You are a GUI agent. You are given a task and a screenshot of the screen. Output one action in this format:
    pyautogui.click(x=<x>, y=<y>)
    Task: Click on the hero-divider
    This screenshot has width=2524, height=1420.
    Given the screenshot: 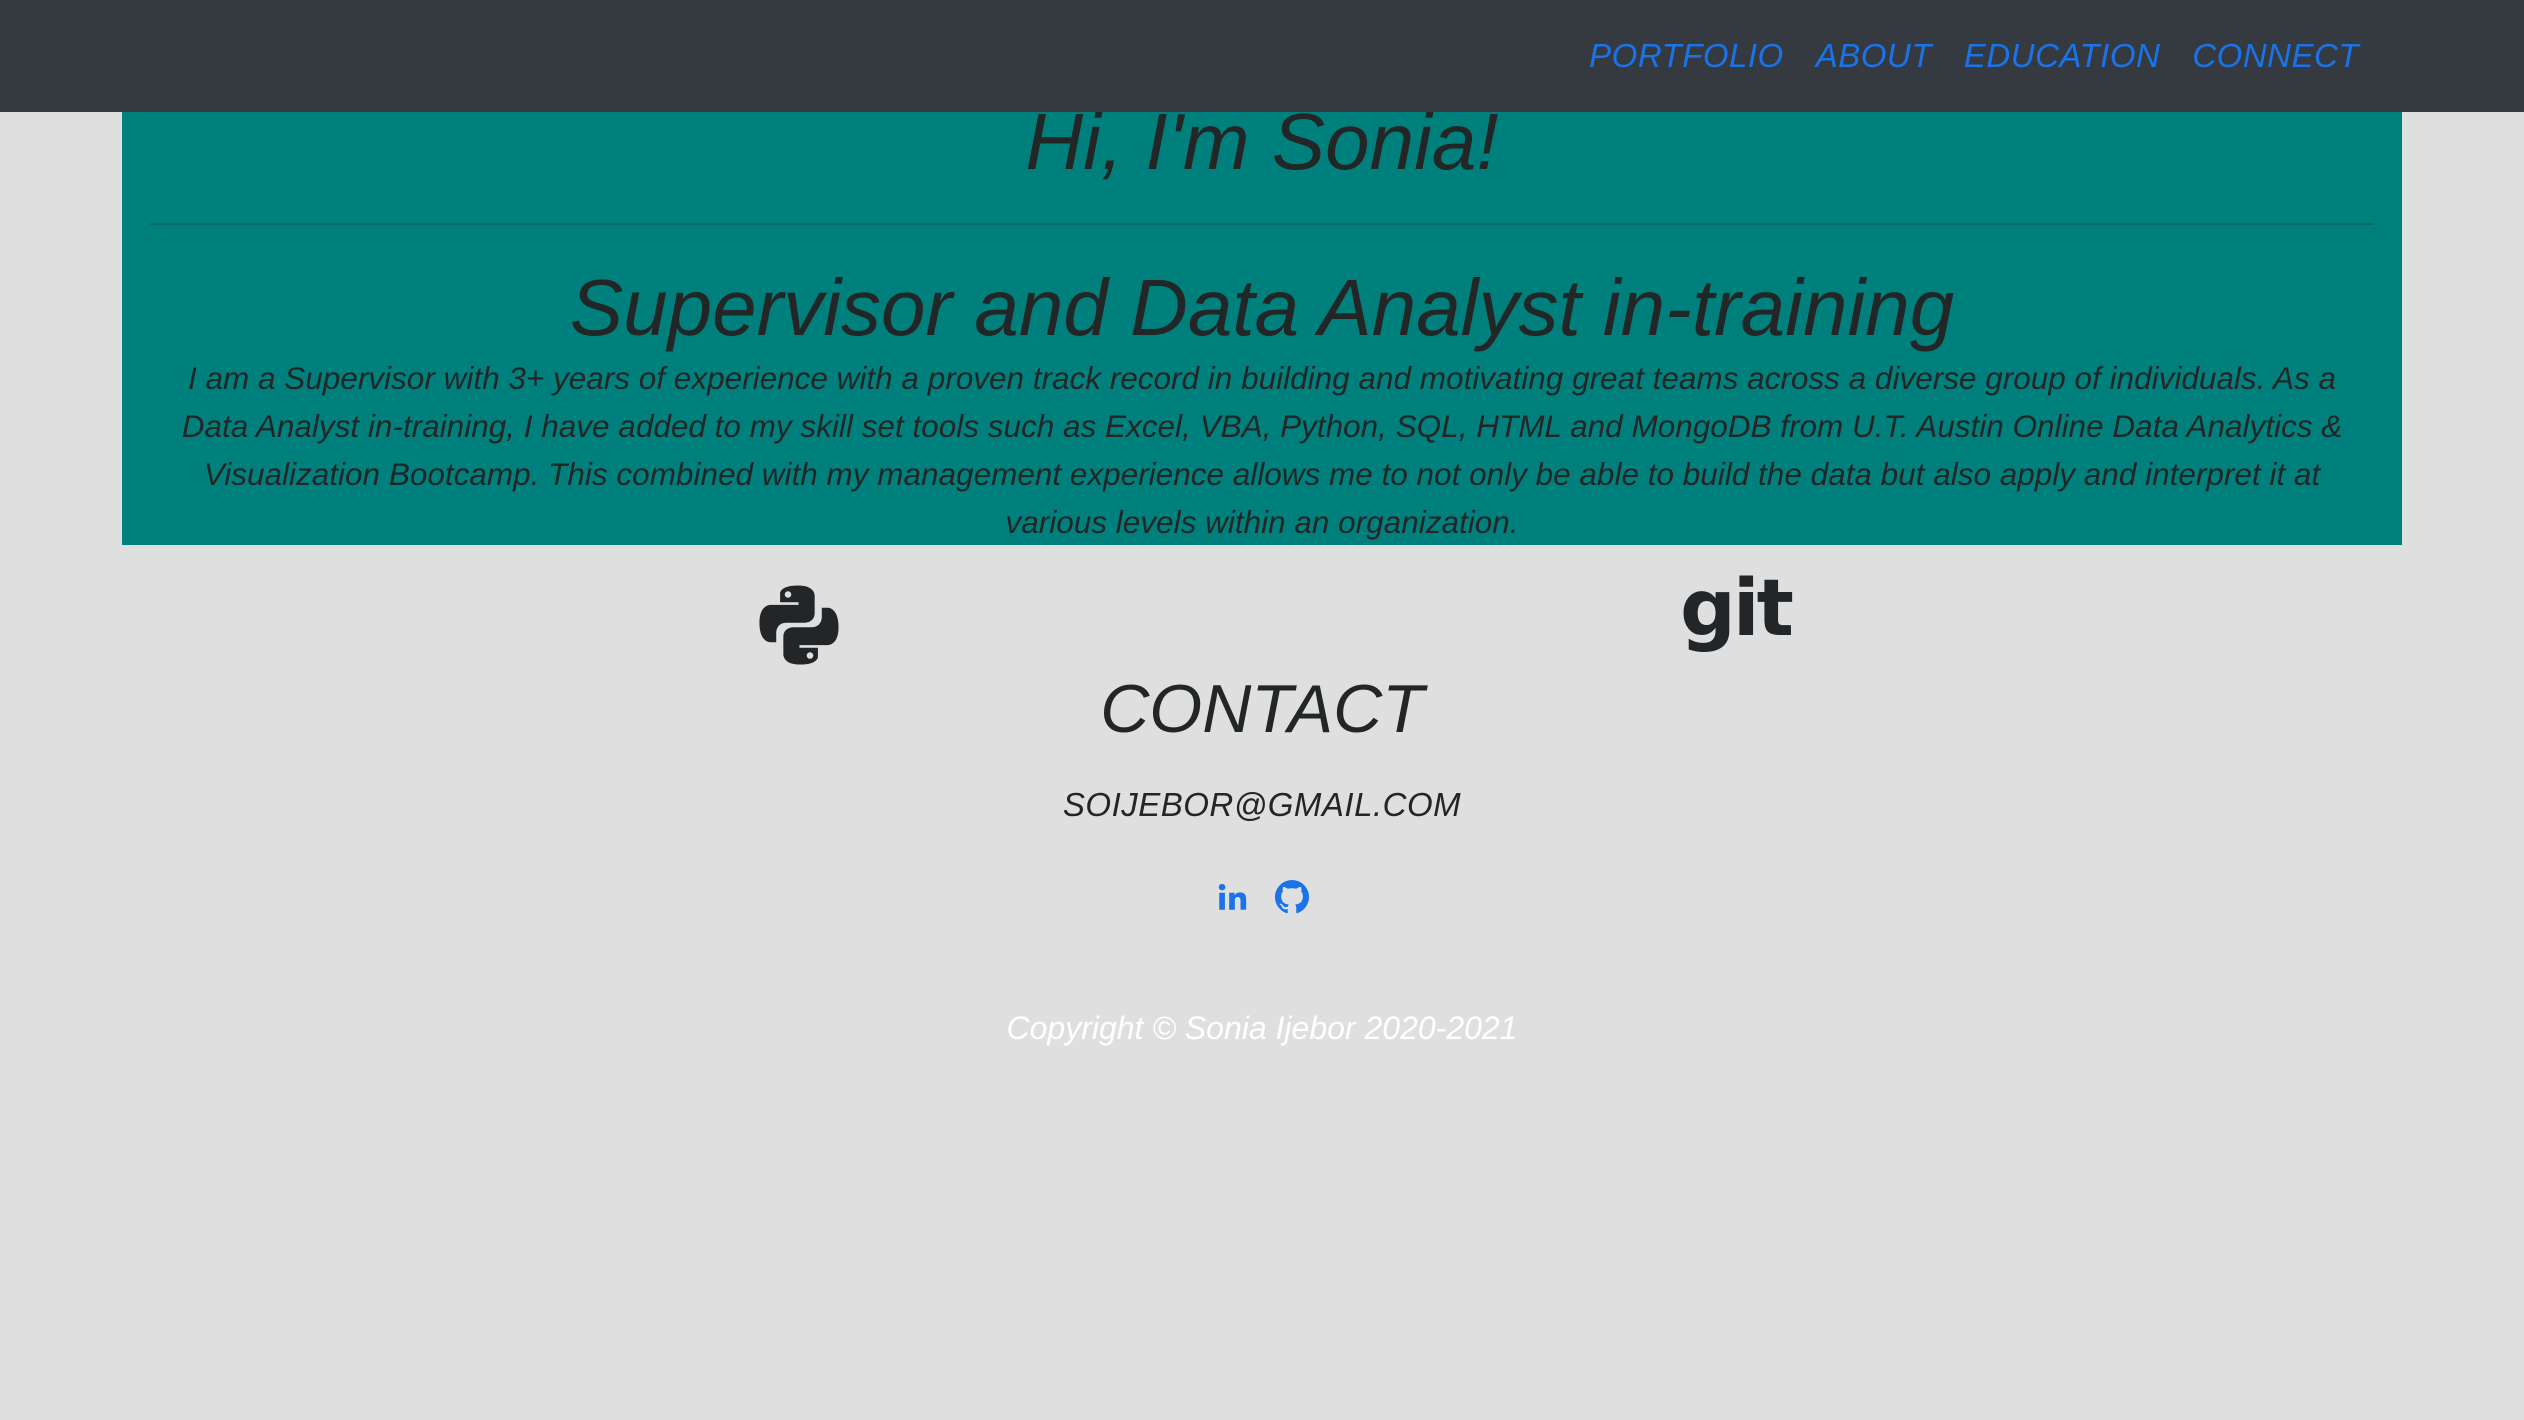 What is the action you would take?
    pyautogui.click(x=1262, y=224)
    